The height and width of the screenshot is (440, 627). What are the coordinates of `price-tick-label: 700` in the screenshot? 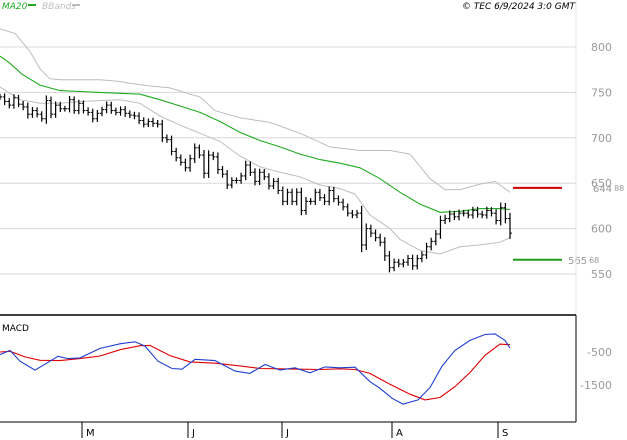 It's located at (601, 138).